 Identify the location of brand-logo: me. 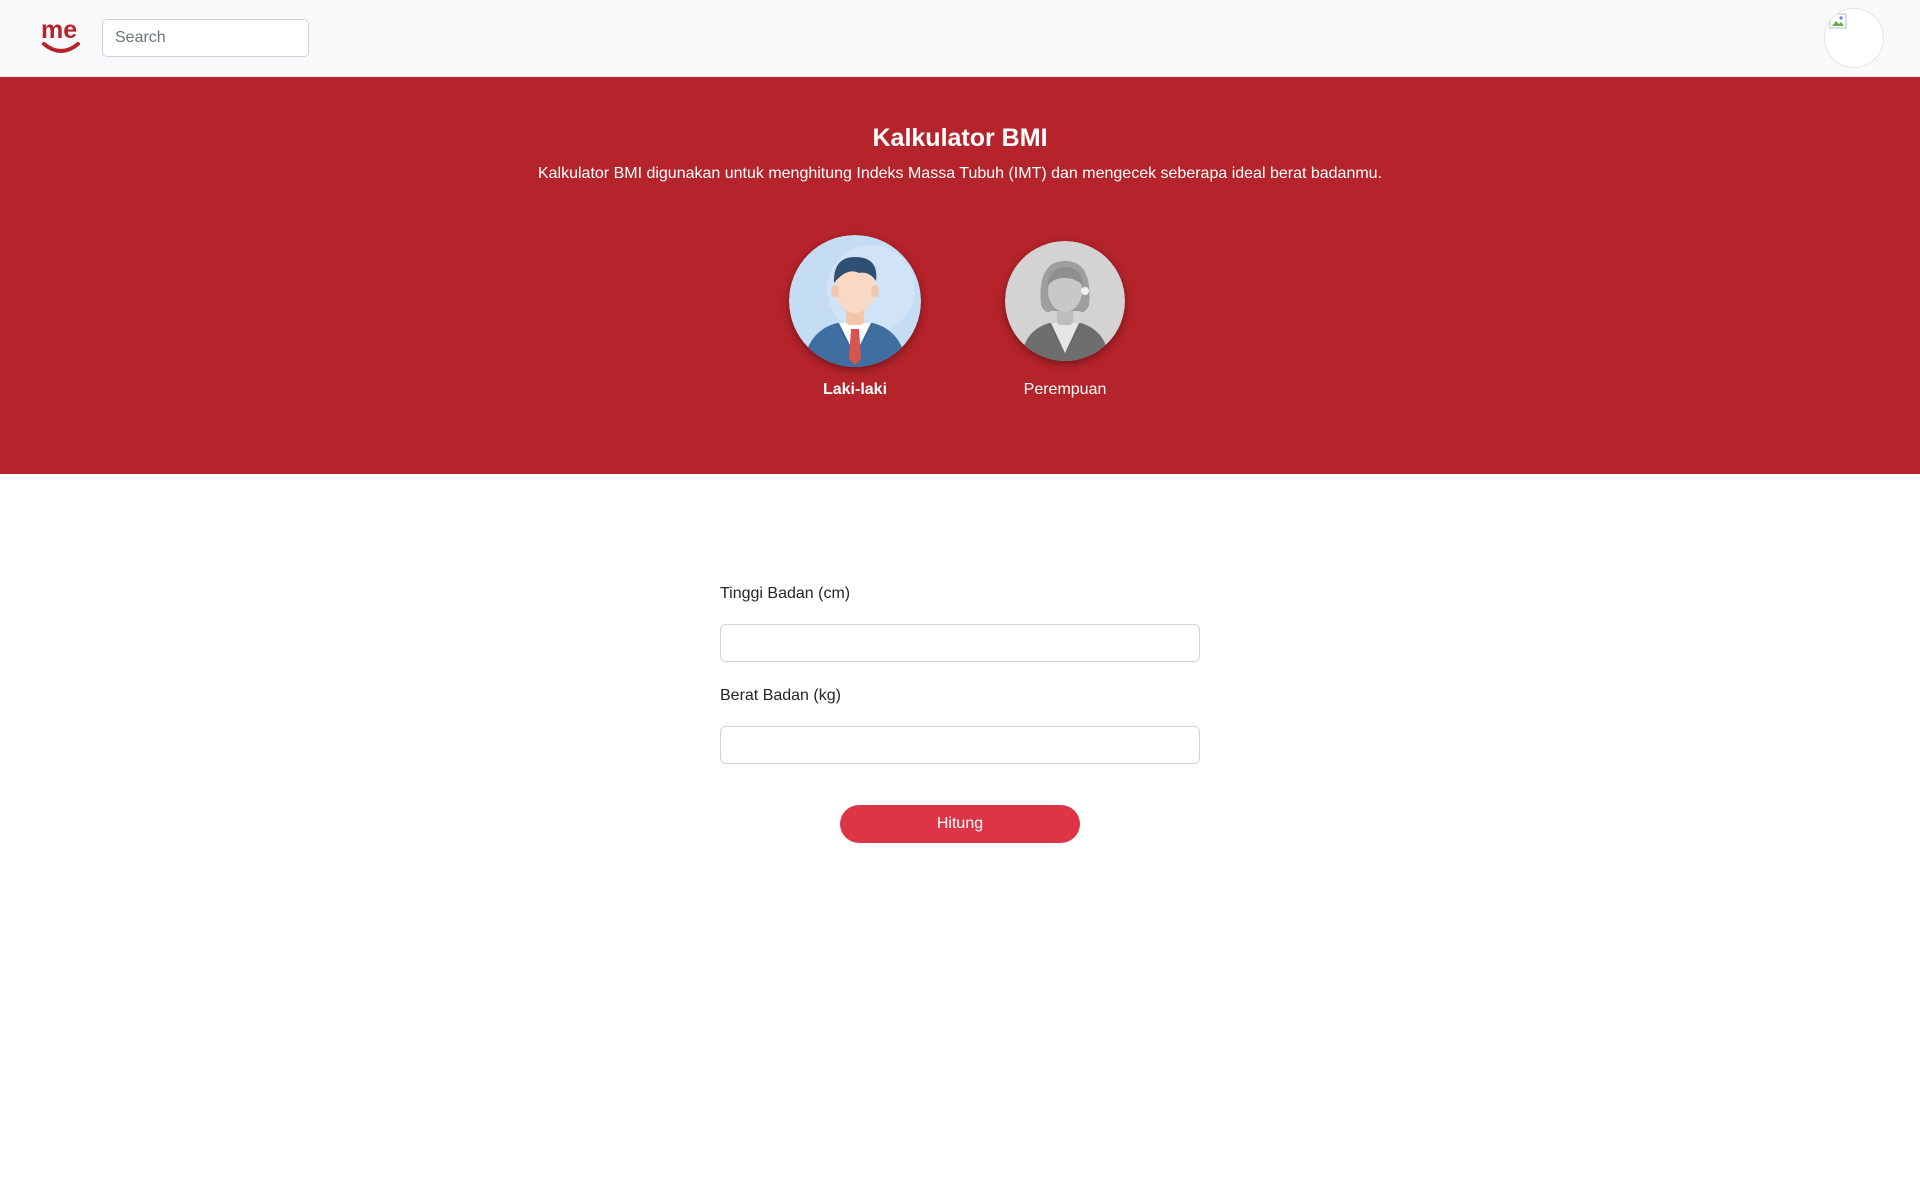
(61, 36).